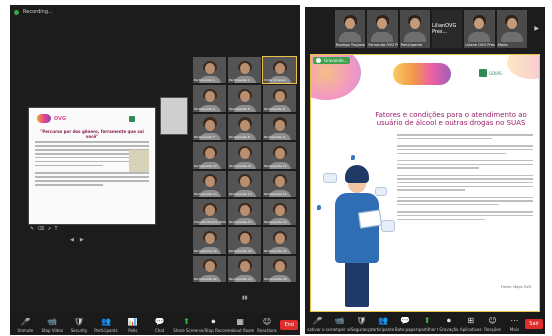  What do you see at coordinates (289, 325) in the screenshot?
I see `end-meeting-button: End` at bounding box center [289, 325].